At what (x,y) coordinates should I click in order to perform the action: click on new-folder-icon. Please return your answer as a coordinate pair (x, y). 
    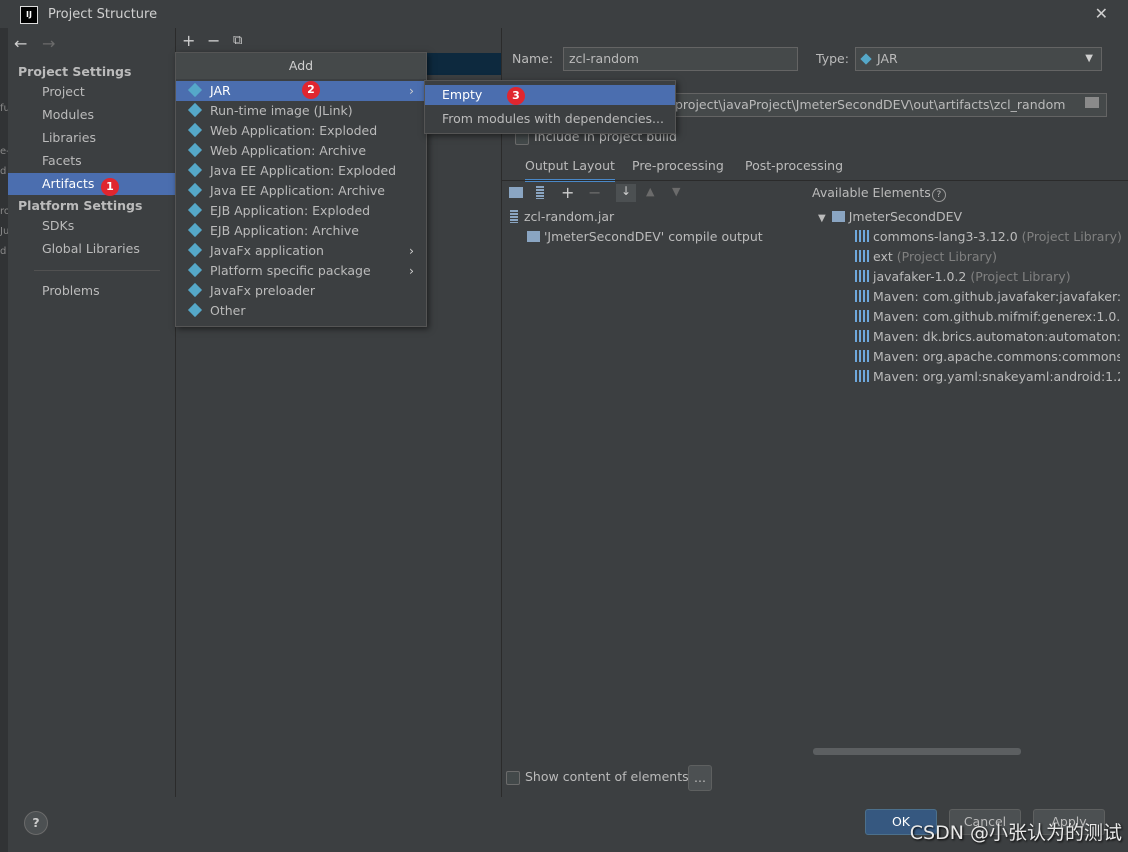
    Looking at the image, I should click on (516, 192).